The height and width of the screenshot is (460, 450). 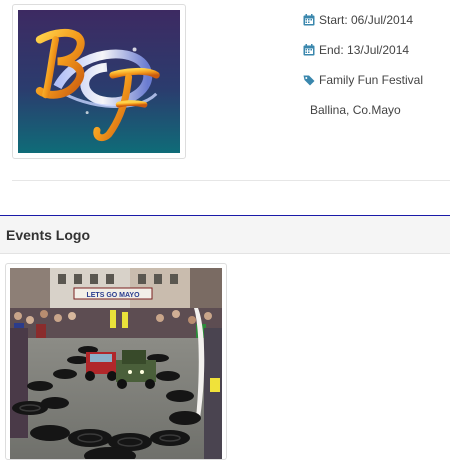 What do you see at coordinates (113, 295) in the screenshot?
I see `photo-banner-text: LETS GO MAYO` at bounding box center [113, 295].